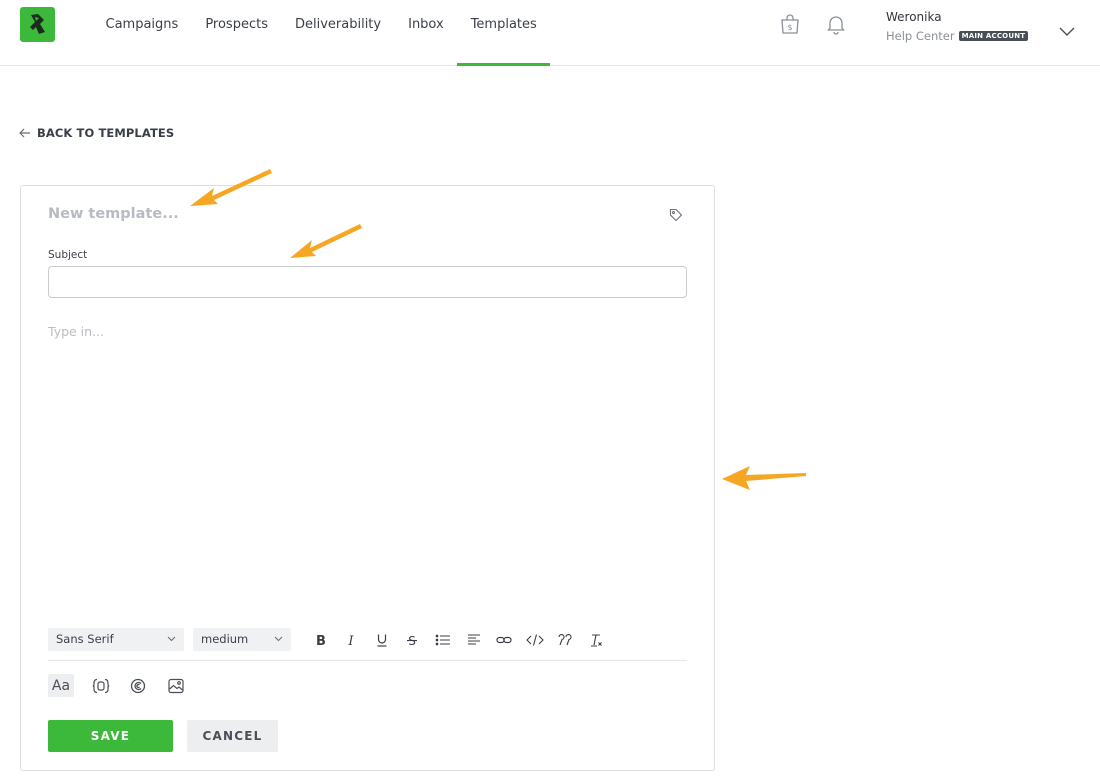 The image size is (1100, 782). Describe the element at coordinates (535, 640) in the screenshot. I see `code-icon` at that location.